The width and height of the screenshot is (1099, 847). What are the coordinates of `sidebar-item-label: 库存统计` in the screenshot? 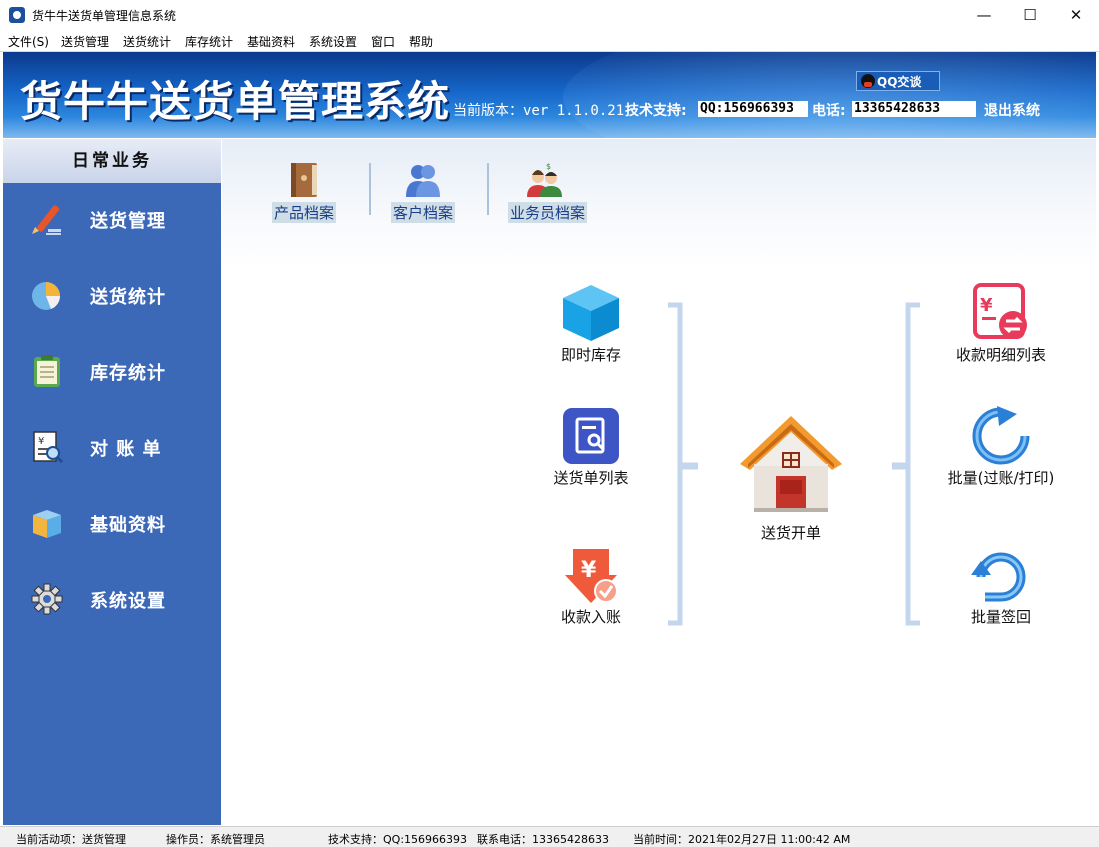 It's located at (128, 373).